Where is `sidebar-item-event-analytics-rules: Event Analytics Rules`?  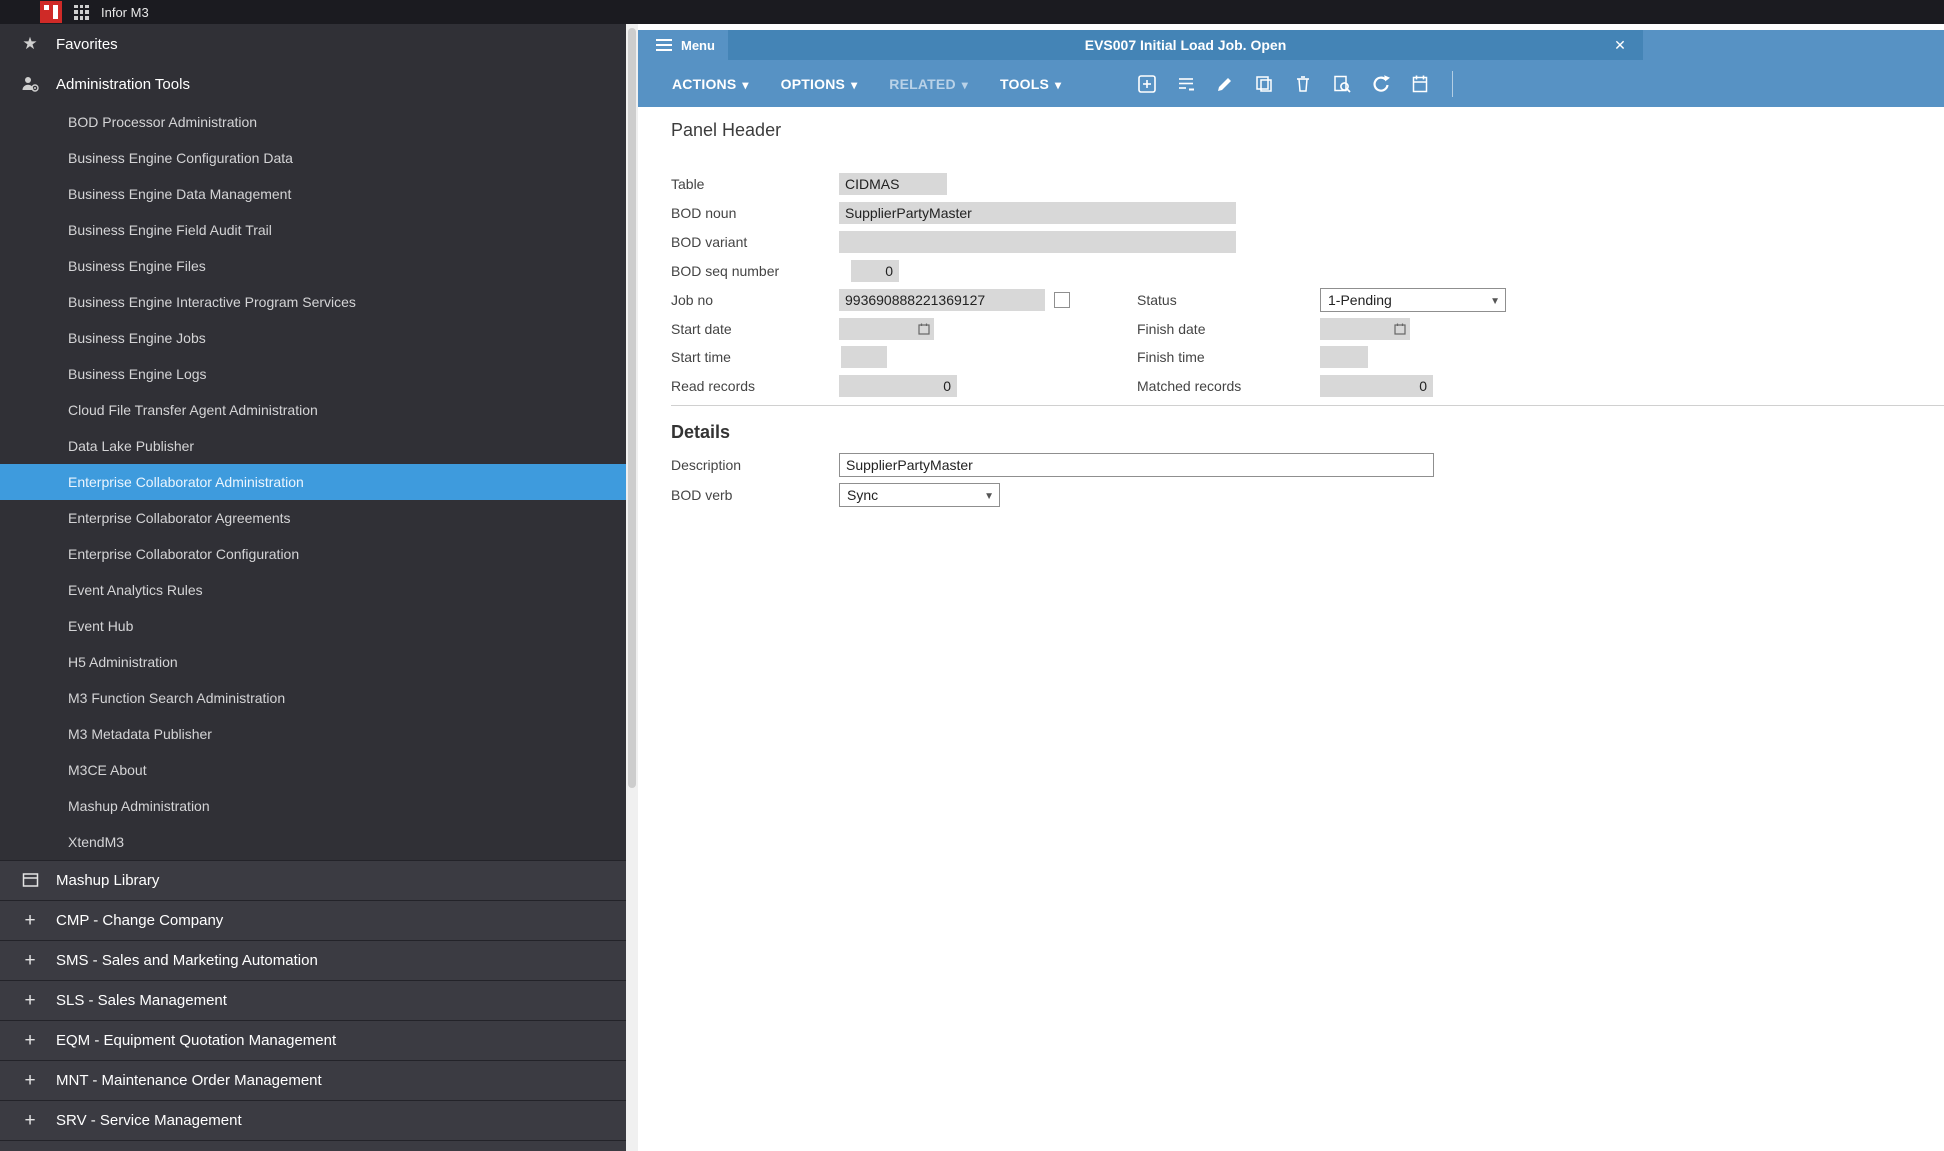
sidebar-item-event-analytics-rules: Event Analytics Rules is located at coordinates (313, 590).